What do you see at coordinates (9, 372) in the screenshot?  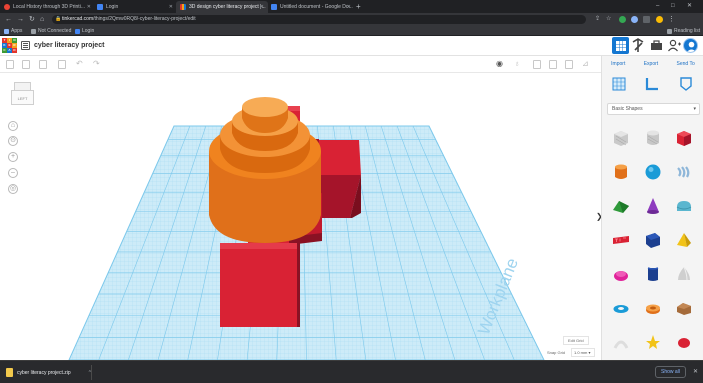 I see `zip-file-icon` at bounding box center [9, 372].